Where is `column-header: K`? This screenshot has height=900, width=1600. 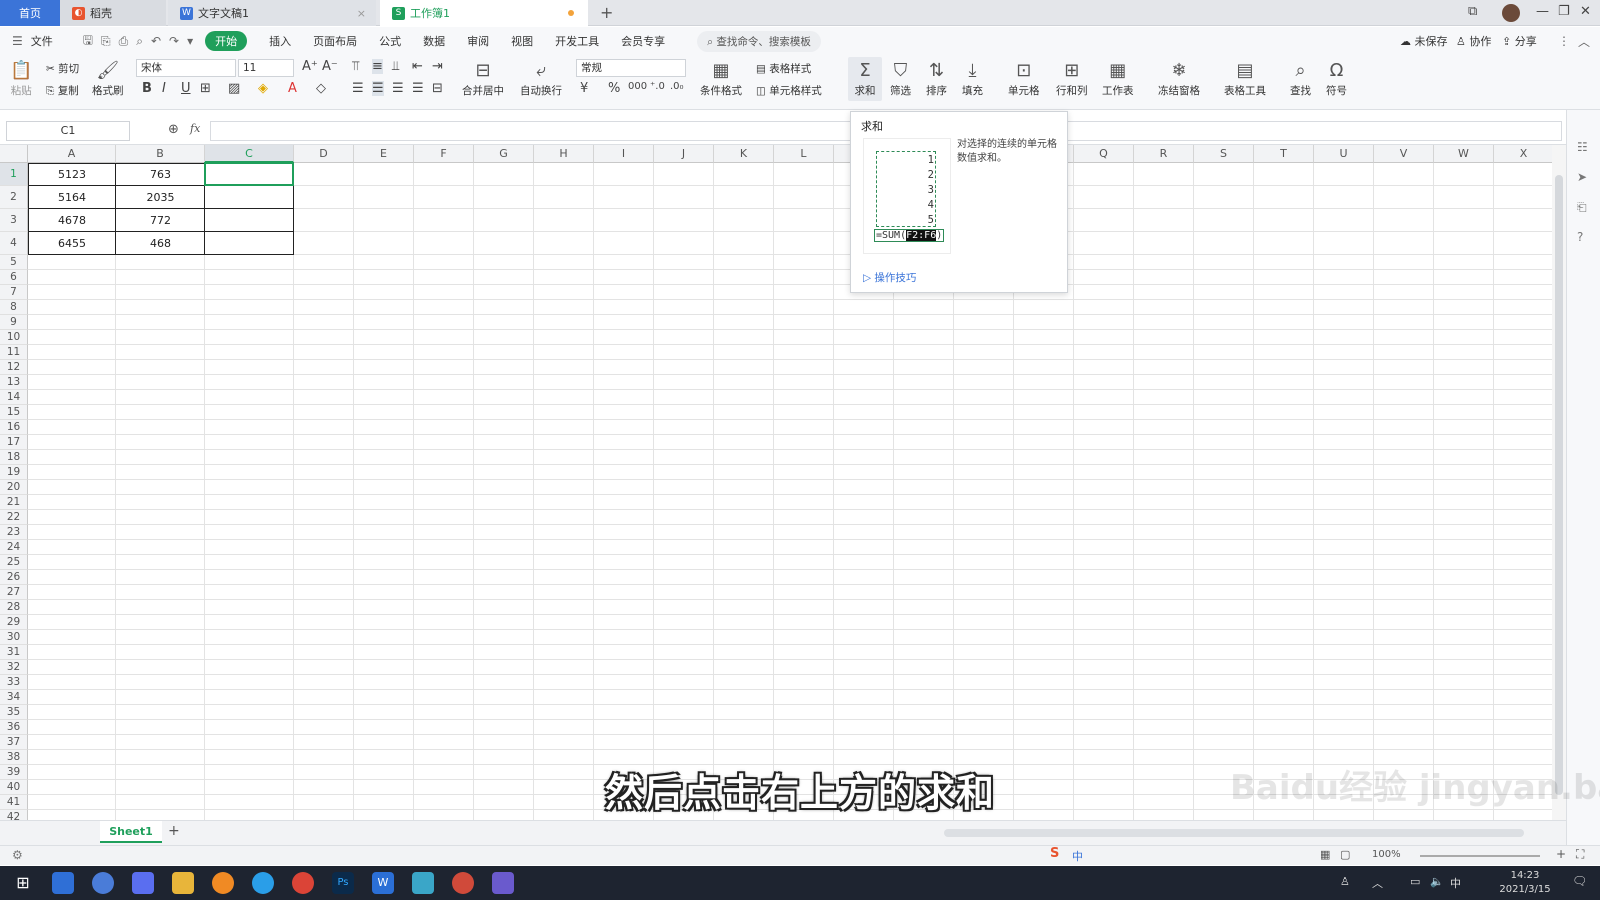 column-header: K is located at coordinates (744, 154).